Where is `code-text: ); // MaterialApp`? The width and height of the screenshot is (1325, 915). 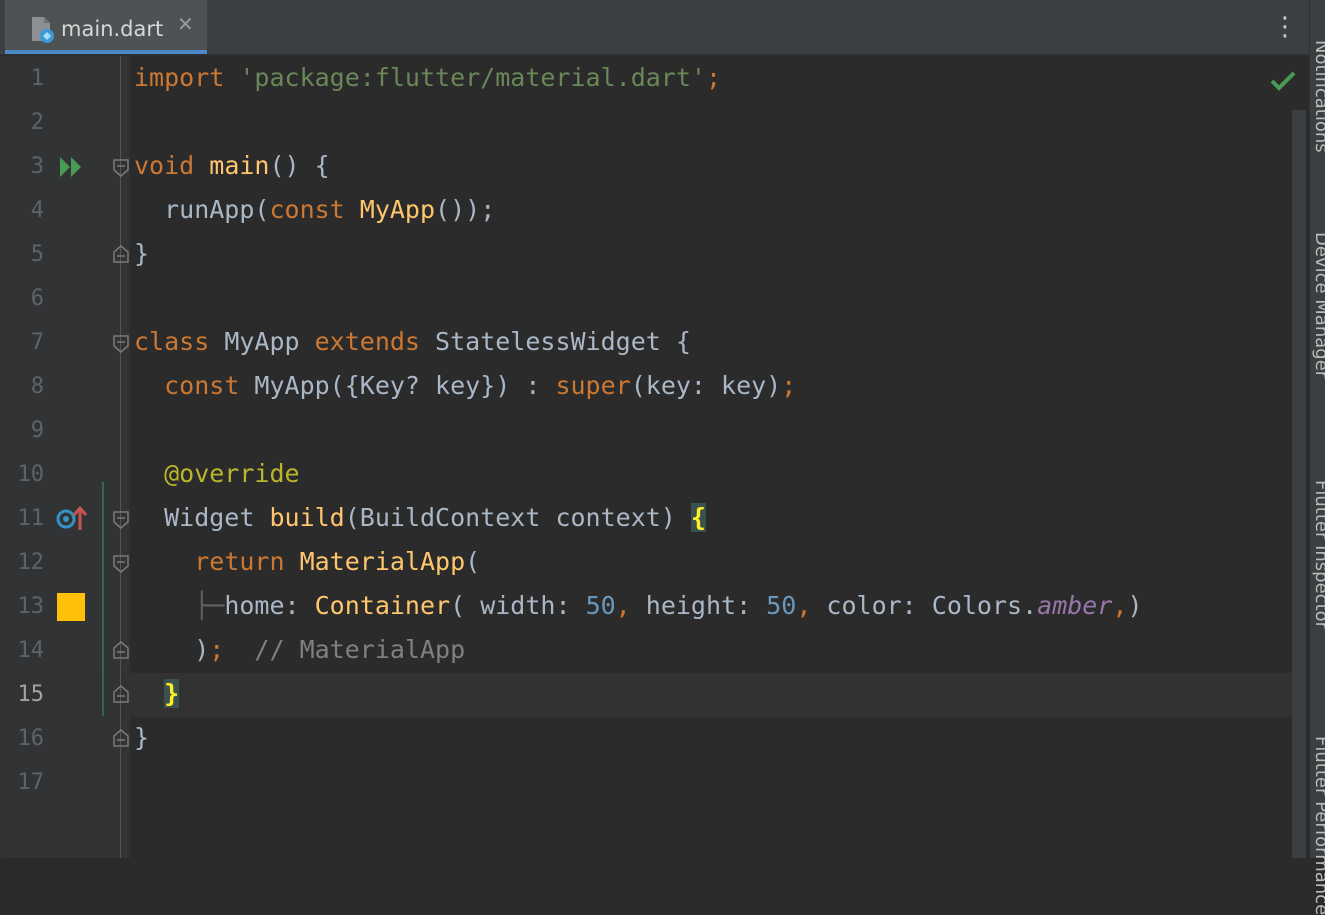 code-text: ); // MaterialApp is located at coordinates (300, 649).